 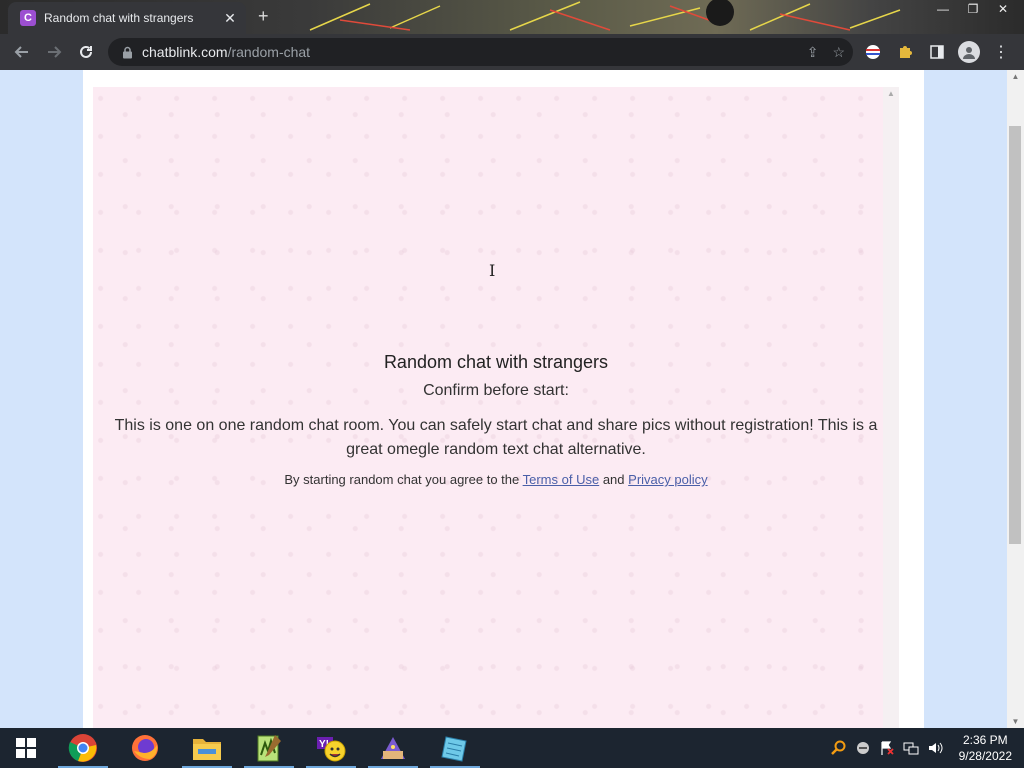 What do you see at coordinates (1015, 721) in the screenshot?
I see `scroll-down-icon: ▼` at bounding box center [1015, 721].